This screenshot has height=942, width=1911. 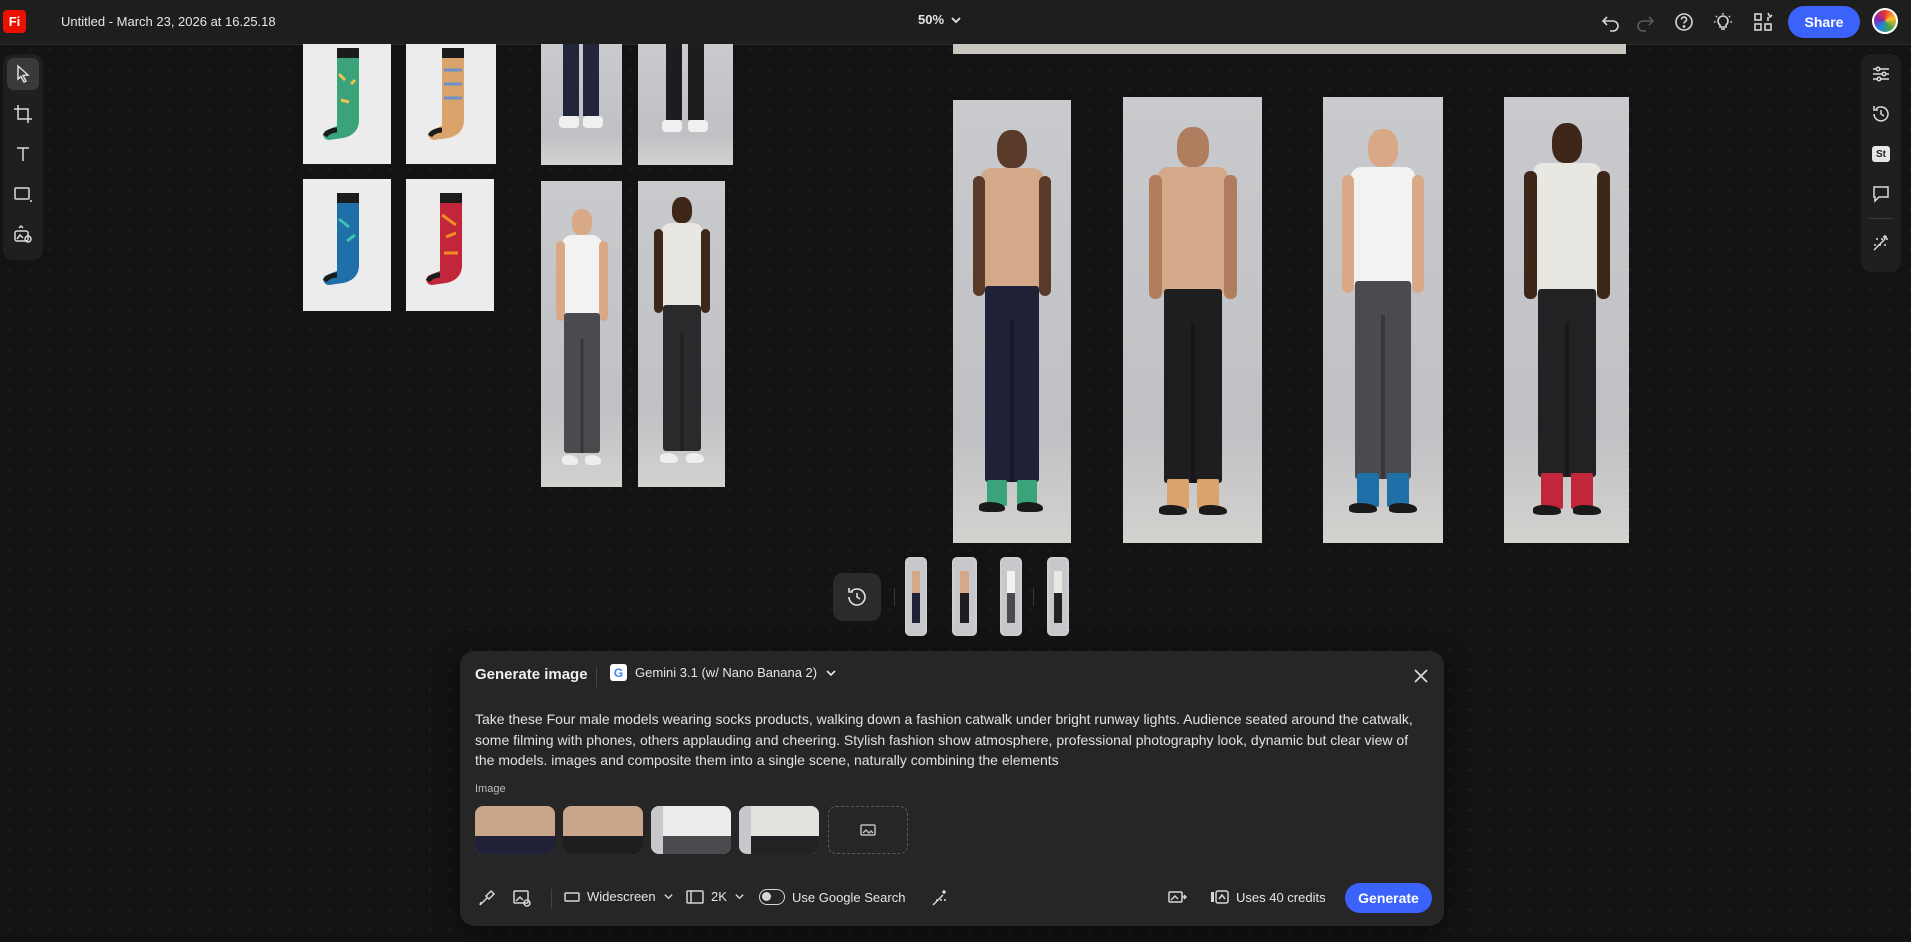 What do you see at coordinates (23, 194) in the screenshot?
I see `shape-tool-icon` at bounding box center [23, 194].